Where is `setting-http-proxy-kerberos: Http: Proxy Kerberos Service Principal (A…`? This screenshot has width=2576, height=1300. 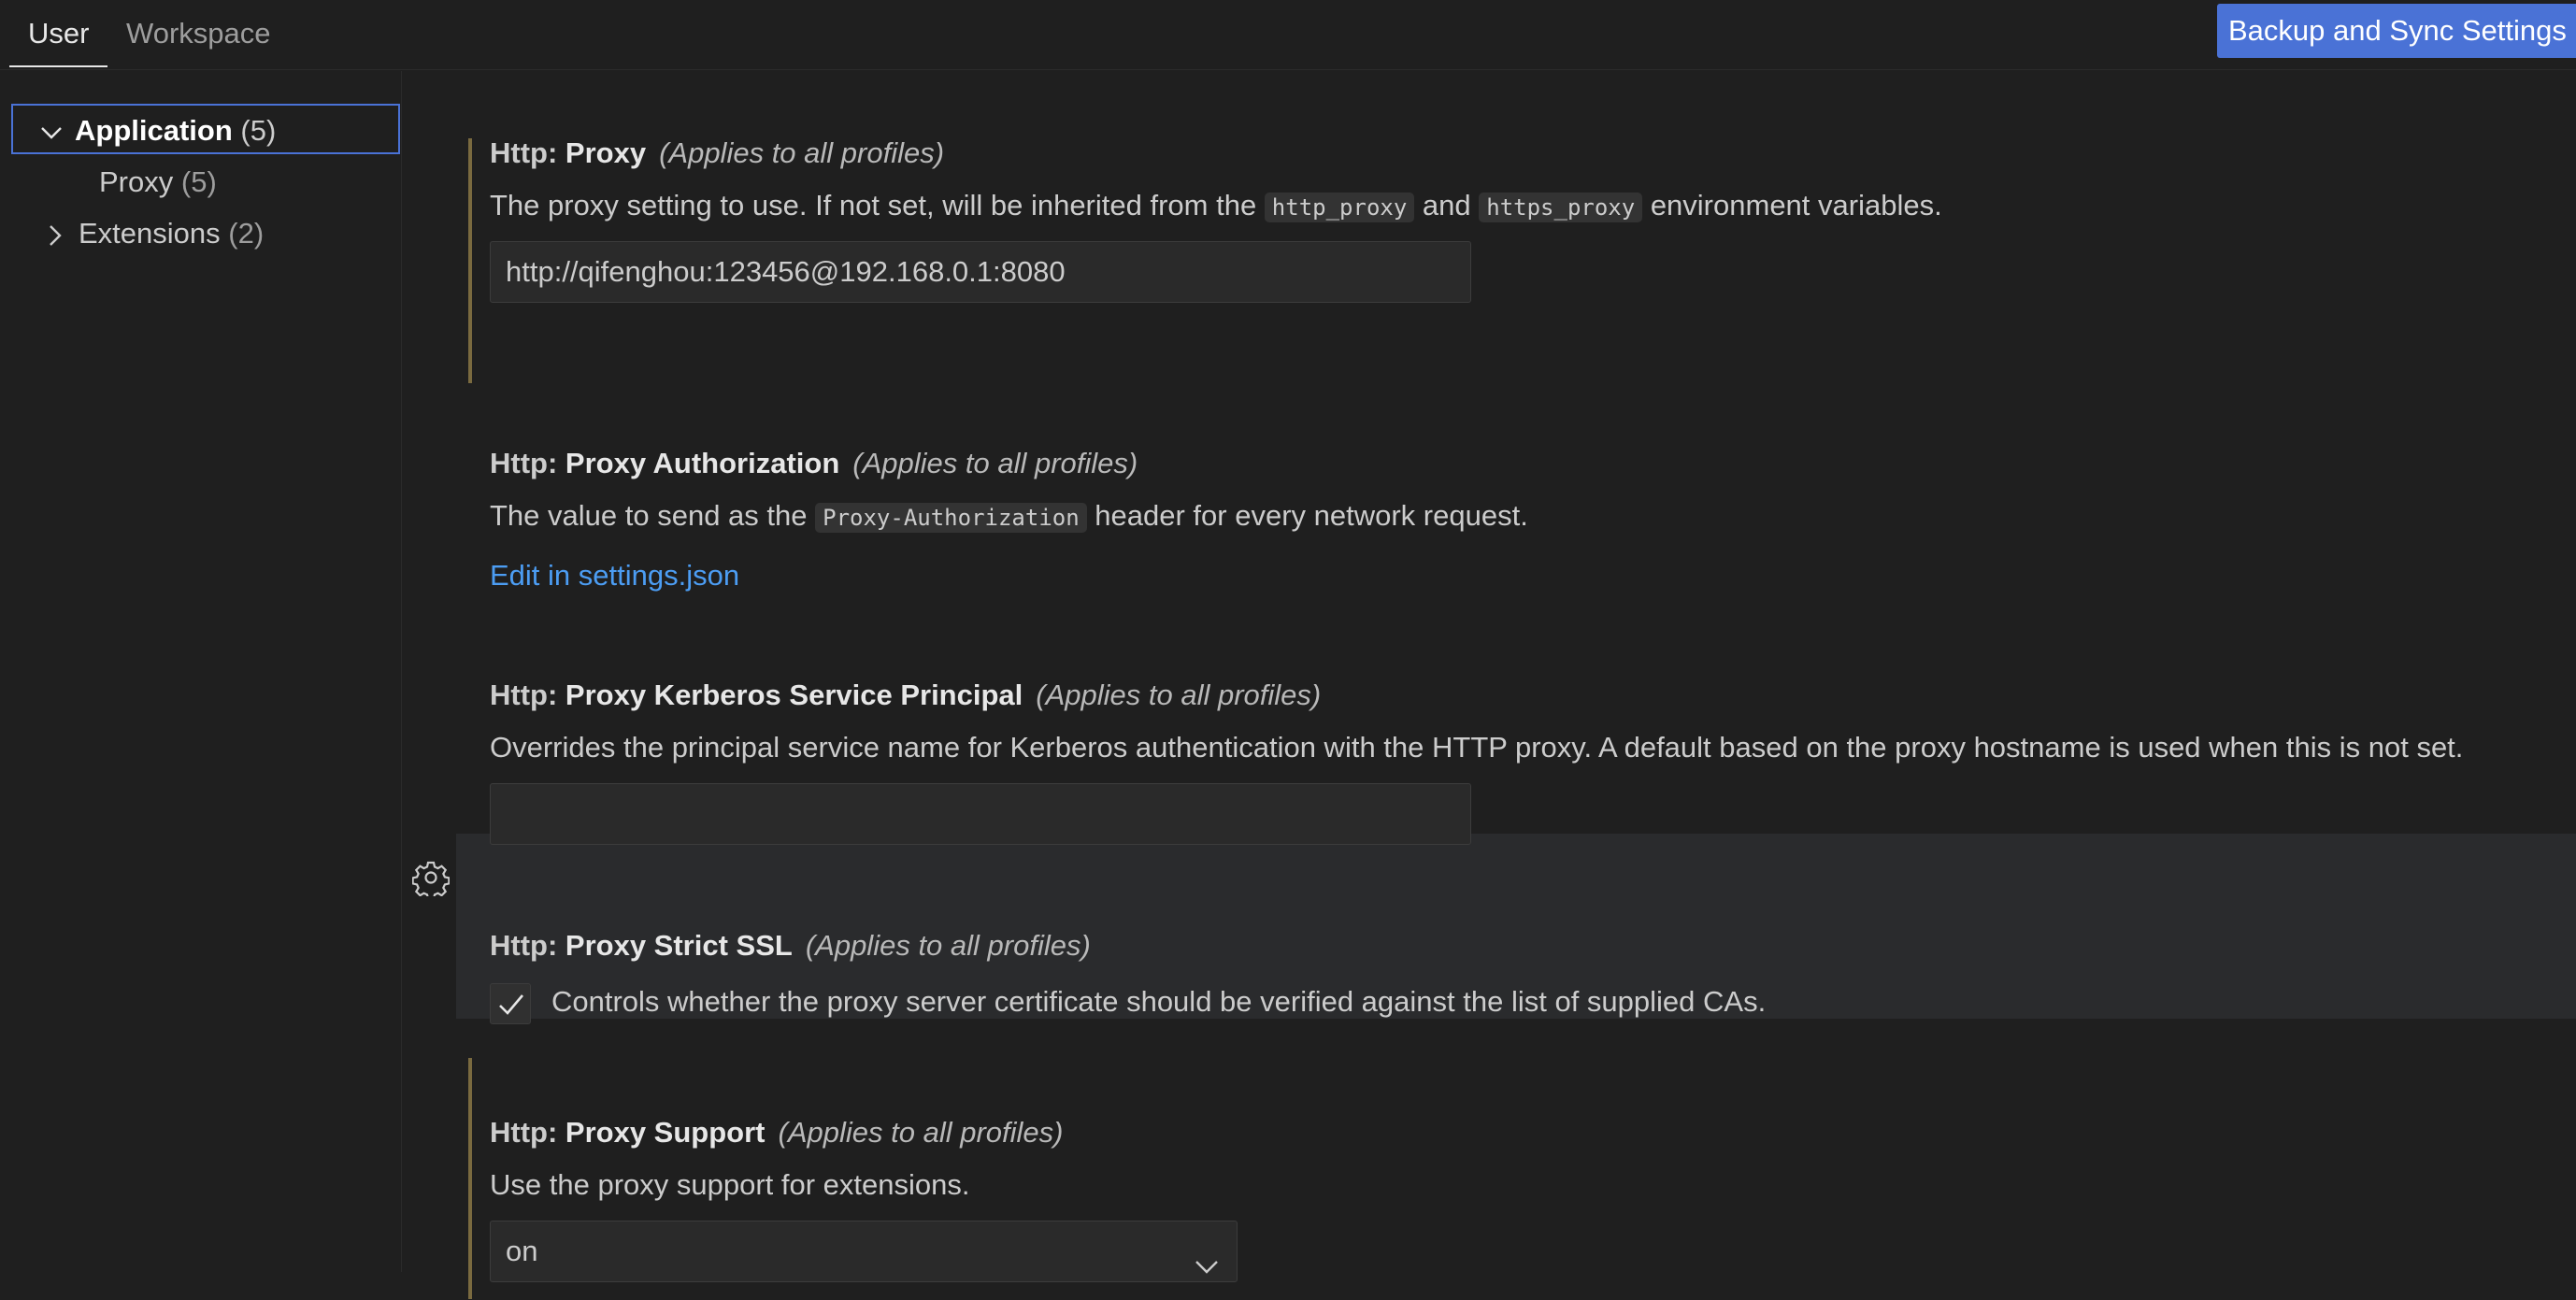 setting-http-proxy-kerberos: Http: Proxy Kerberos Service Principal (A… is located at coordinates (1533, 760).